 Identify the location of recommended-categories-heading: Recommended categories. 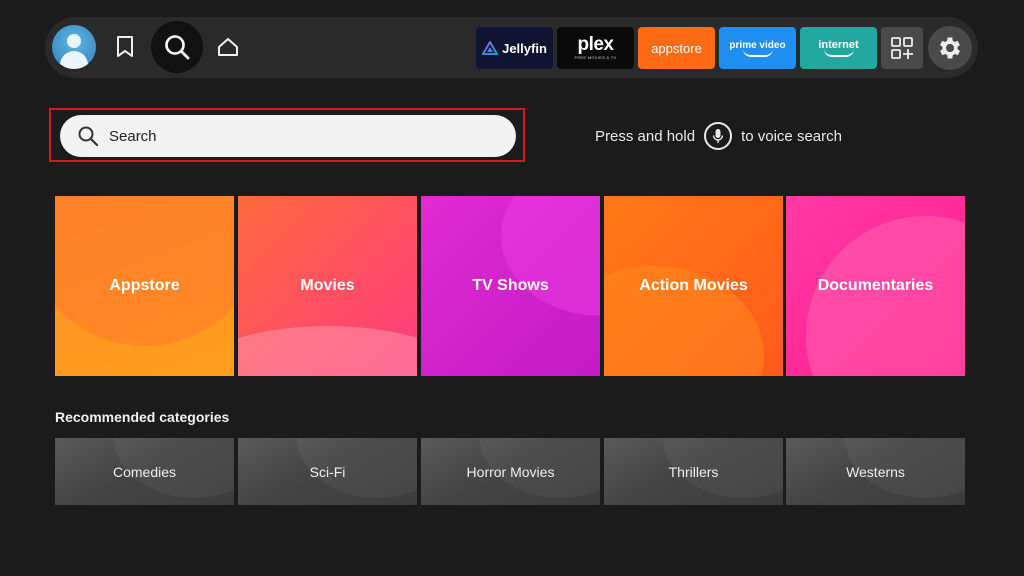
(142, 417).